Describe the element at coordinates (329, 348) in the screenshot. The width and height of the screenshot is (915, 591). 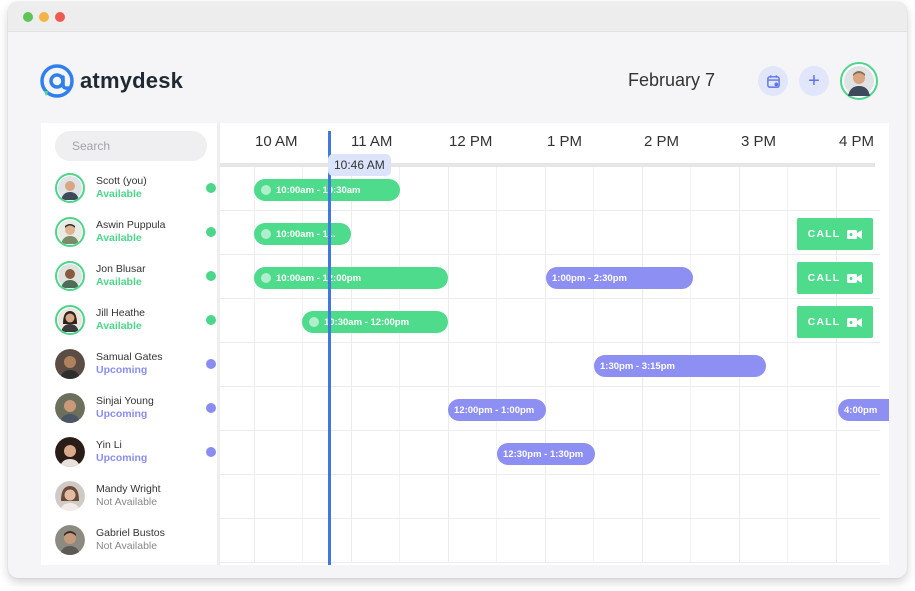
I see `current-time-line` at that location.